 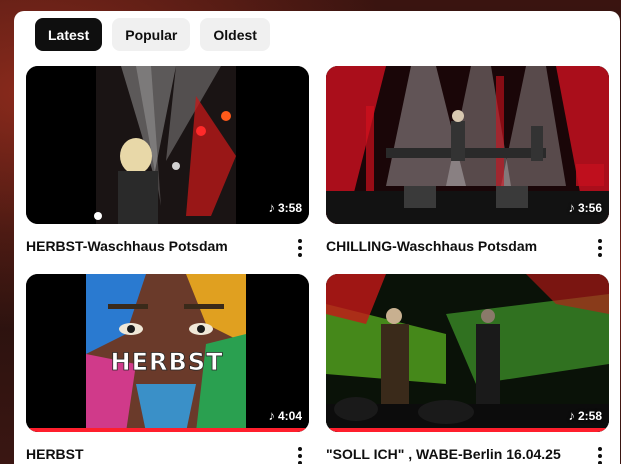 I want to click on filter-chips: Latest Popular Oldest, so click(x=152, y=34).